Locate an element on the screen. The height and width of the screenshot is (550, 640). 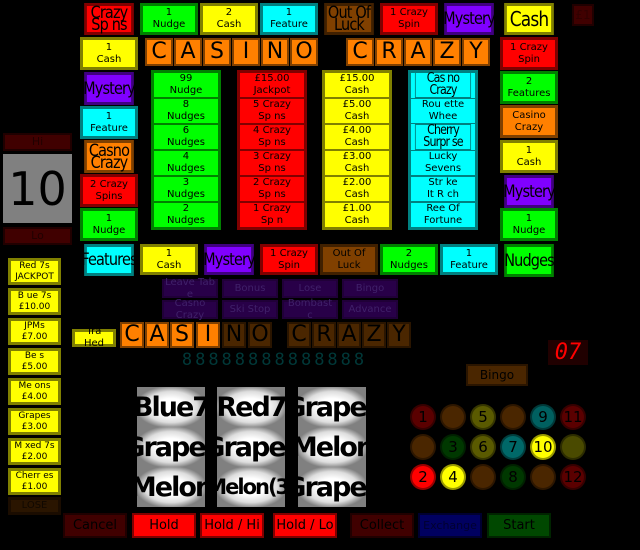
reel: Red7 Grapes Melon(3) is located at coordinates (252, 447).